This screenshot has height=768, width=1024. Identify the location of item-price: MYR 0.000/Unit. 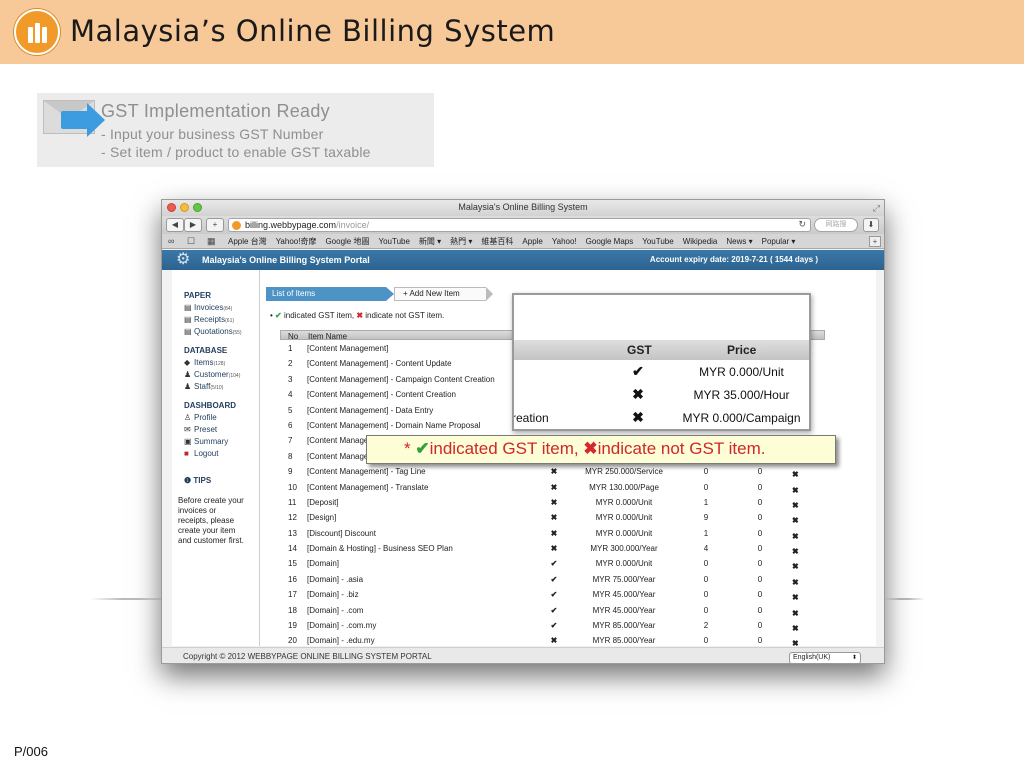
(624, 518).